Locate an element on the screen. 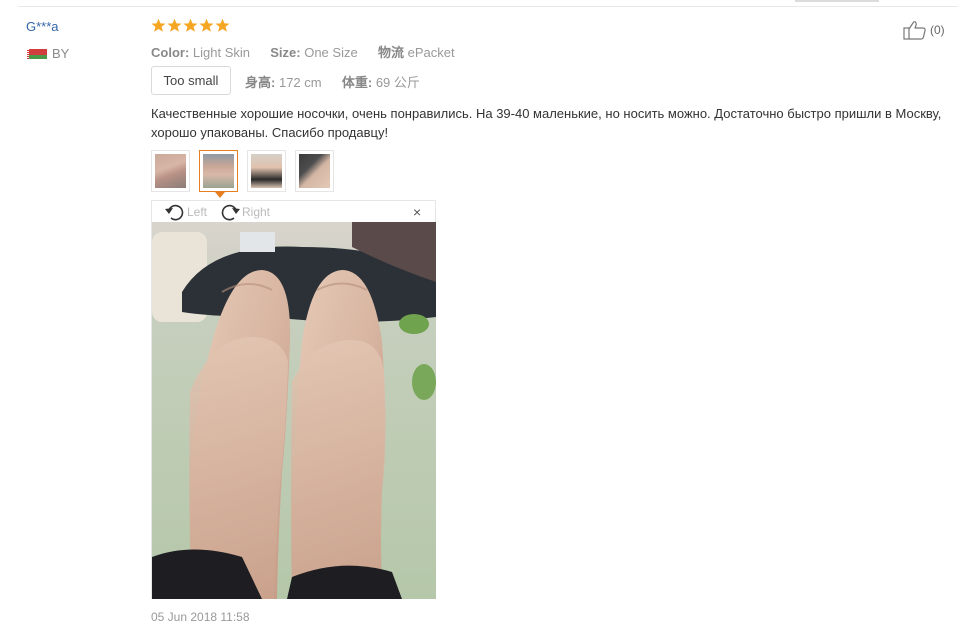  size-label: Size: is located at coordinates (285, 52).